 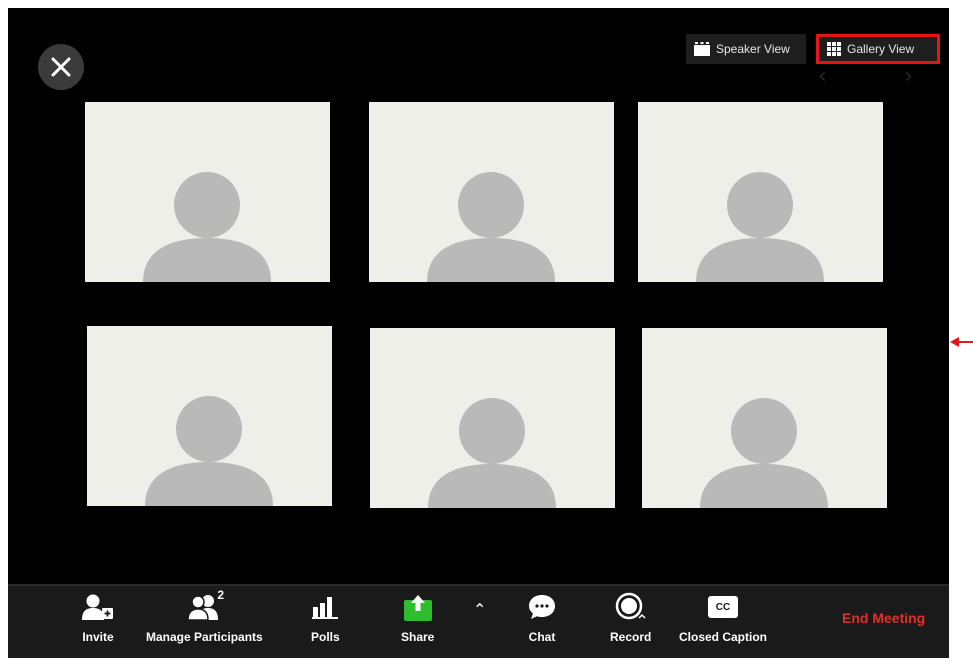 I want to click on polls-button: Polls, so click(x=325, y=617).